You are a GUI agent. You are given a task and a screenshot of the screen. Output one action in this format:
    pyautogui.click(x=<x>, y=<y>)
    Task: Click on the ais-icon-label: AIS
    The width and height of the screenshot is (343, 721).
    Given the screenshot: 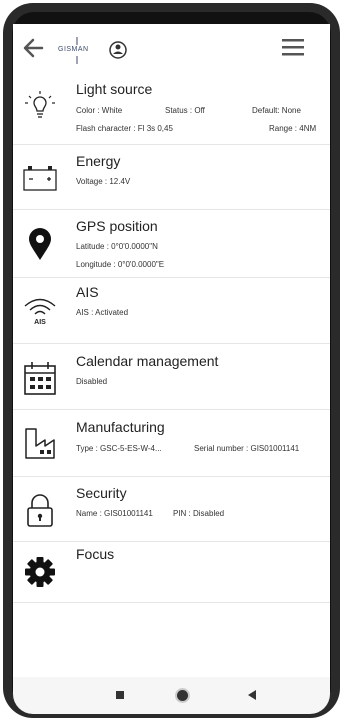 What is the action you would take?
    pyautogui.click(x=40, y=322)
    